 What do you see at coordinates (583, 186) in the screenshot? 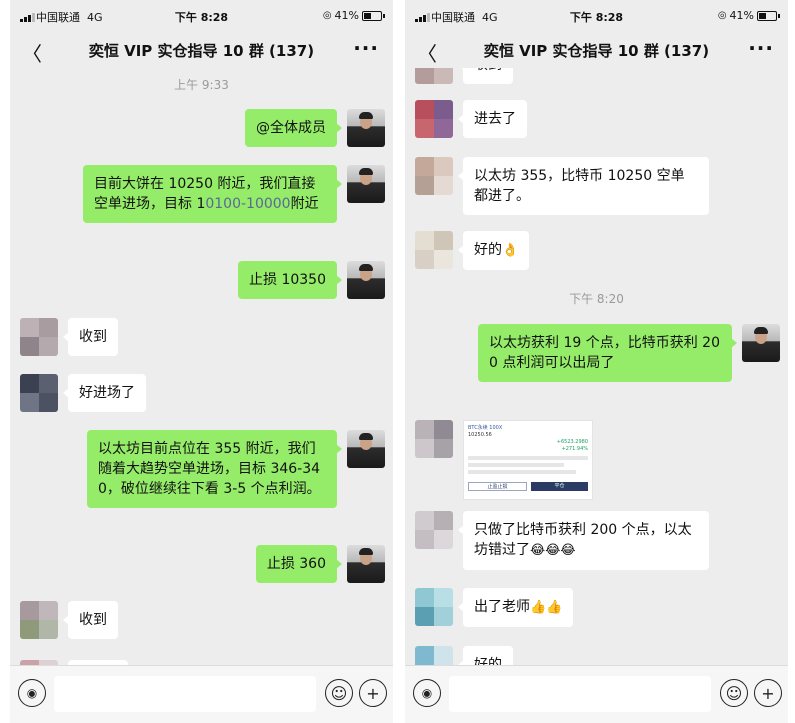
I see `message-bubble: 以太坊 355，比特币 10250 空单都进了。` at bounding box center [583, 186].